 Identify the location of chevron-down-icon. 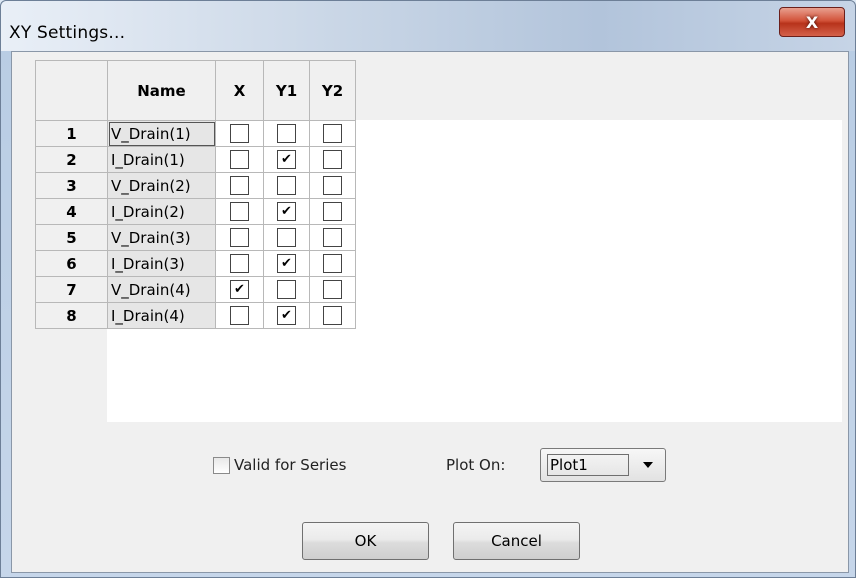
(648, 465).